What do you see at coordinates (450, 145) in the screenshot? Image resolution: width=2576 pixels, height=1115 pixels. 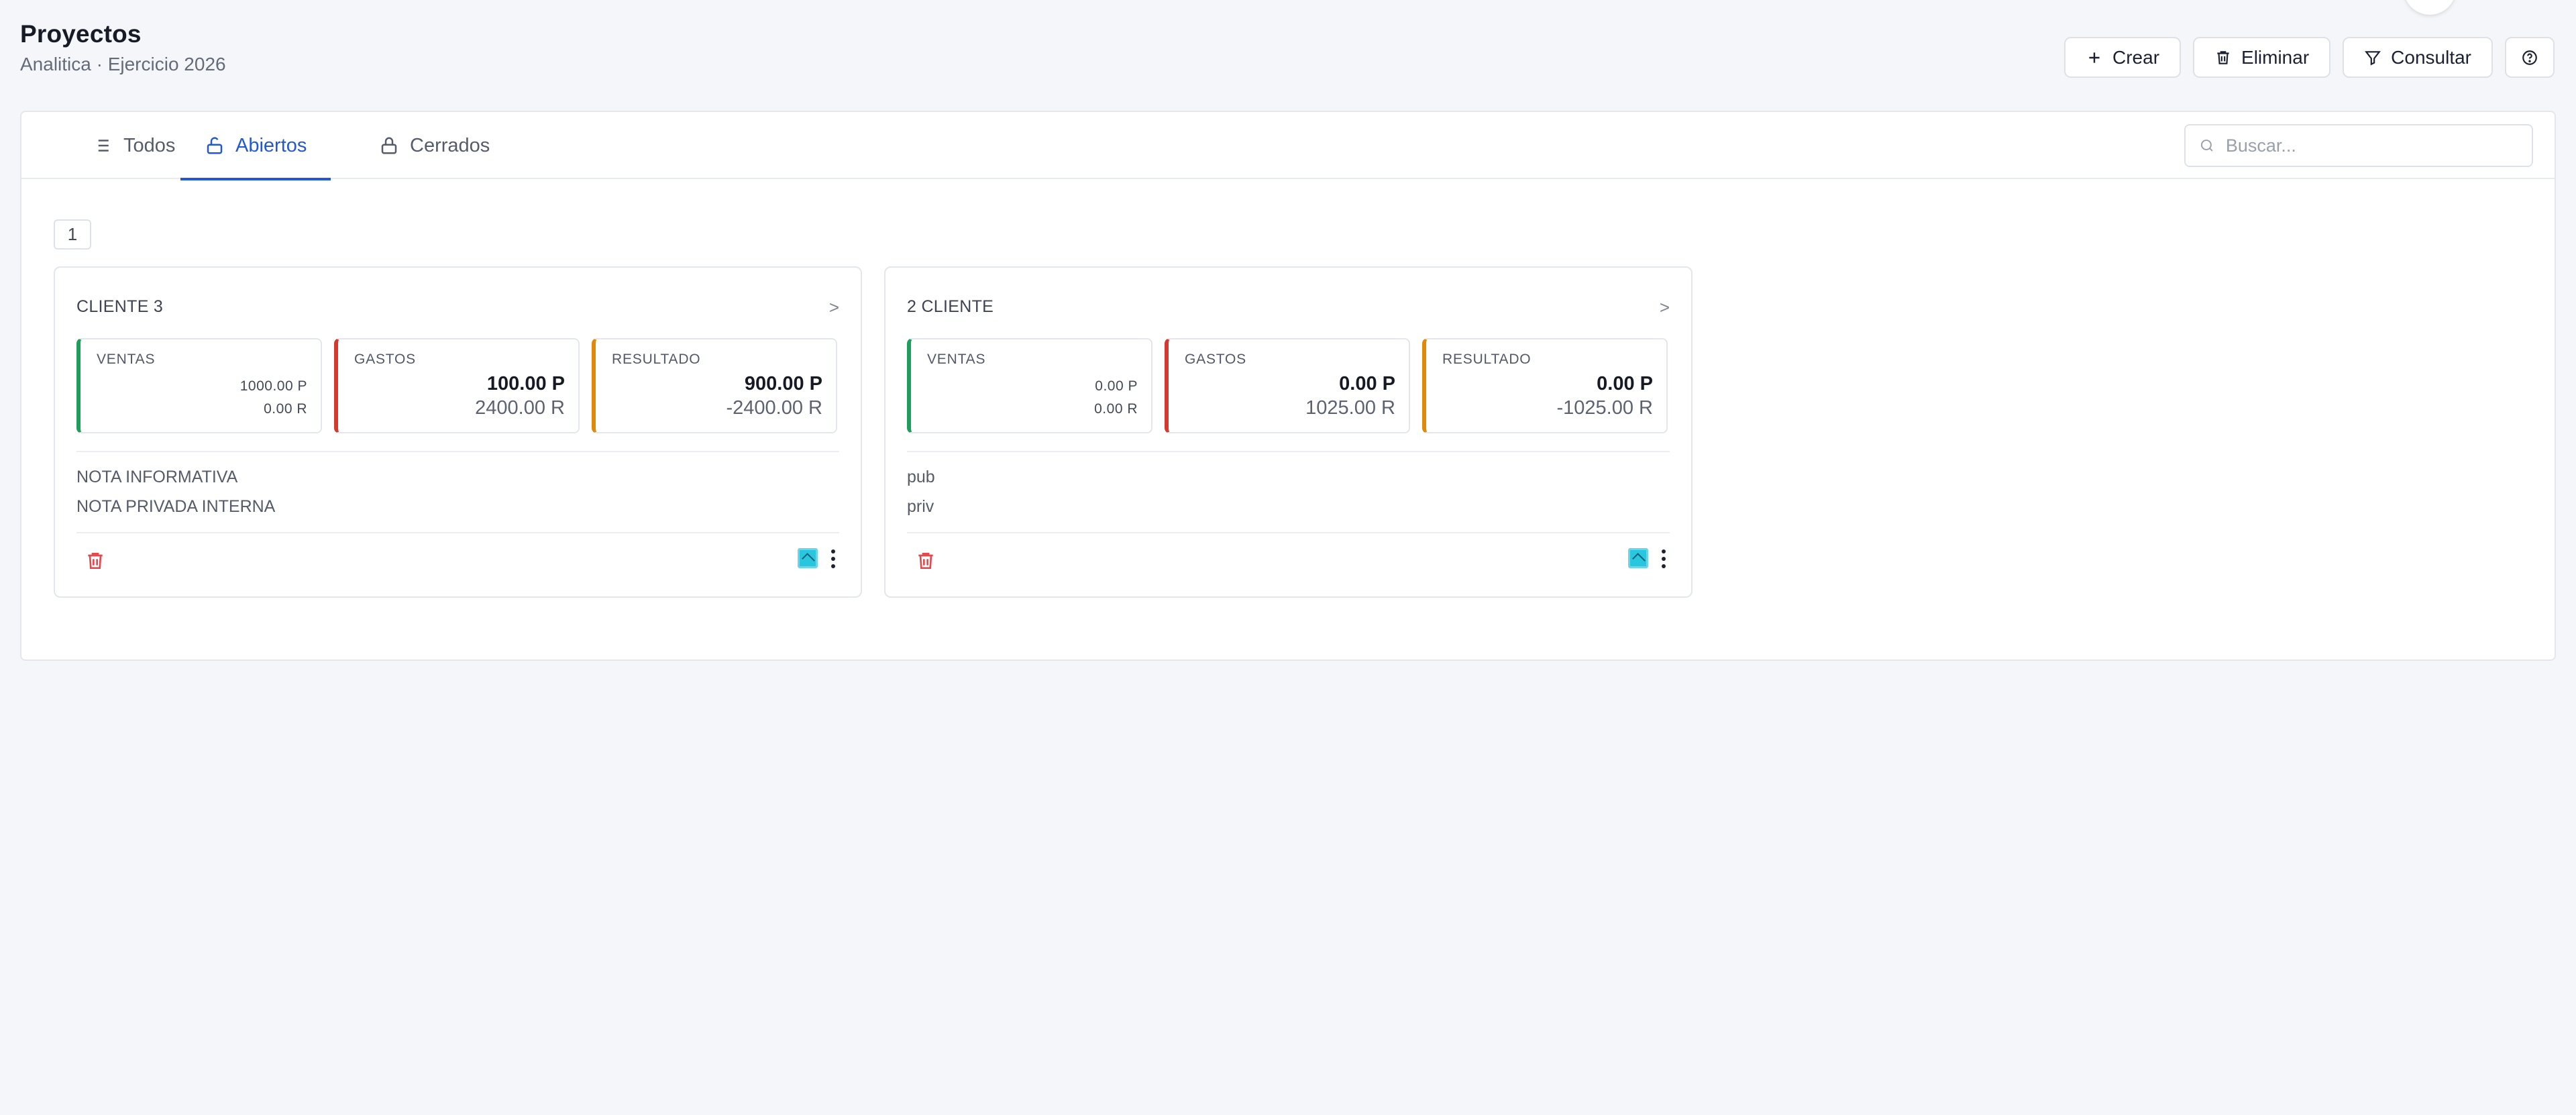 I see `tab-cerrados-label: Cerrados` at bounding box center [450, 145].